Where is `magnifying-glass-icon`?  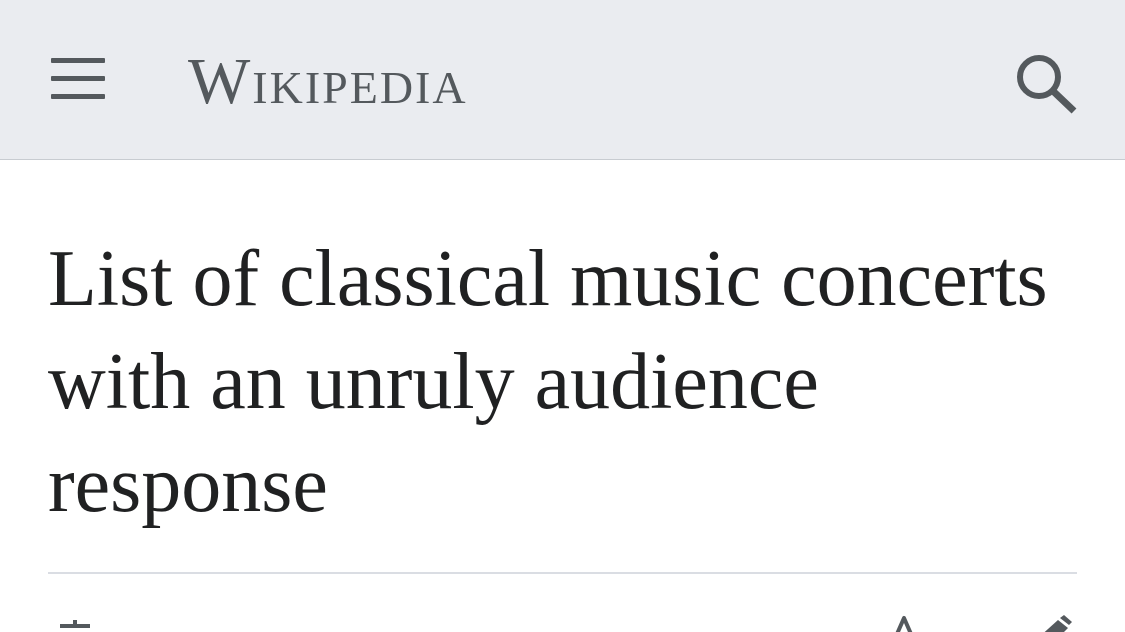
magnifying-glass-icon is located at coordinates (1047, 84).